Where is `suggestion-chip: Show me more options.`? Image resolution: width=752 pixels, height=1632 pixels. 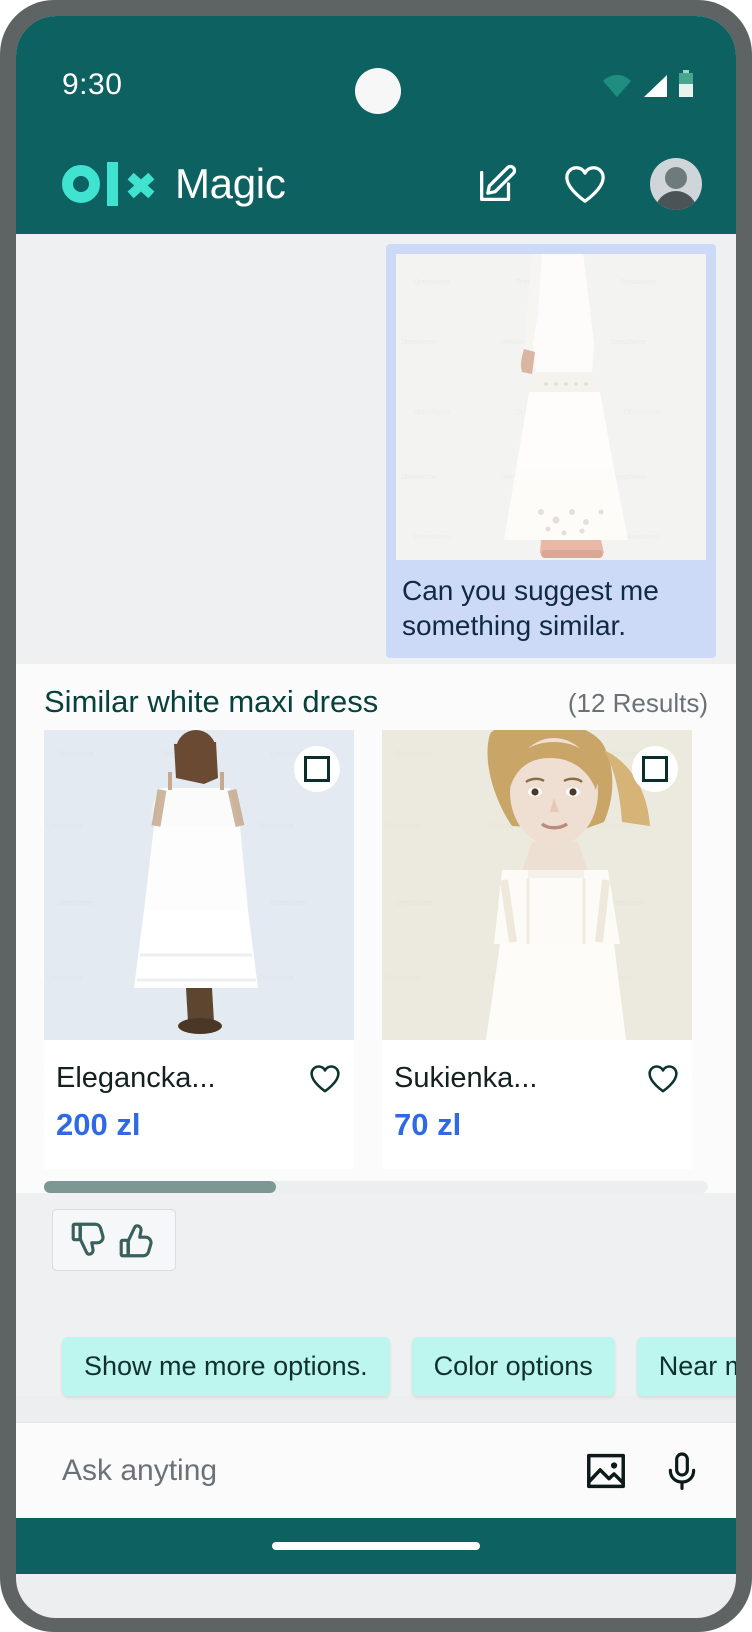 suggestion-chip: Show me more options. is located at coordinates (226, 1366).